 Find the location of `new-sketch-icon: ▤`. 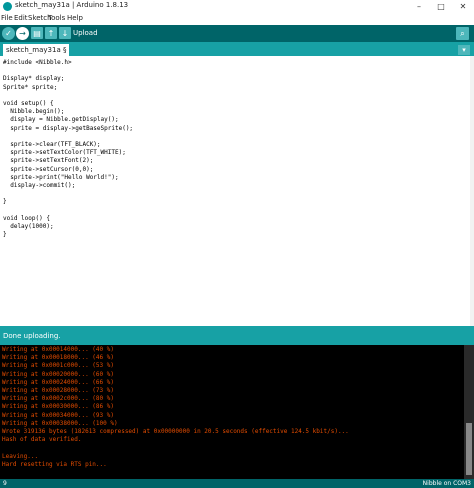

new-sketch-icon: ▤ is located at coordinates (37, 33).